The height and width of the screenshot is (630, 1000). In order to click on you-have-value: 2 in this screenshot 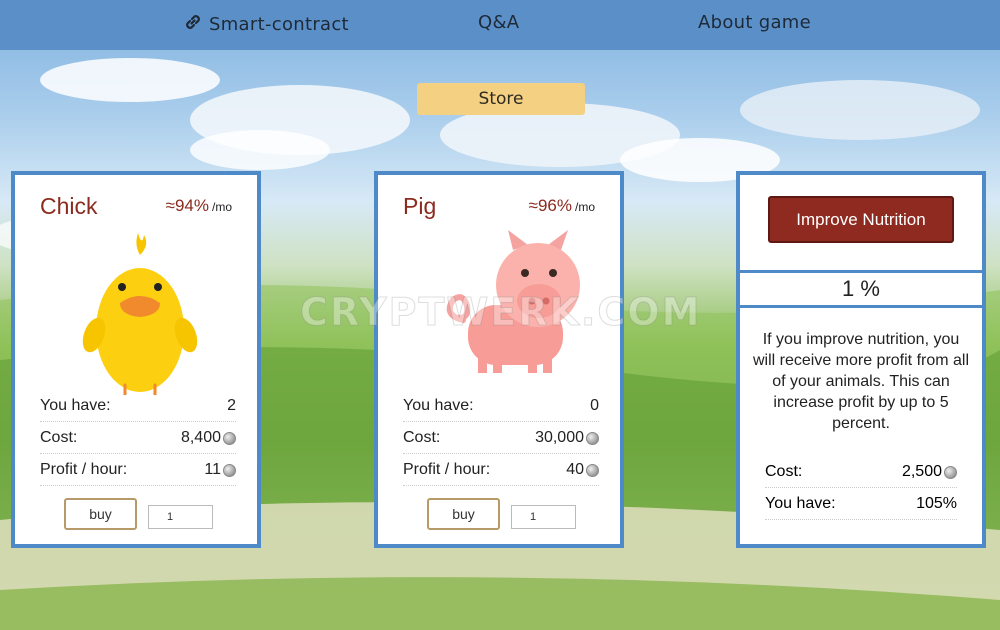, I will do `click(231, 405)`.